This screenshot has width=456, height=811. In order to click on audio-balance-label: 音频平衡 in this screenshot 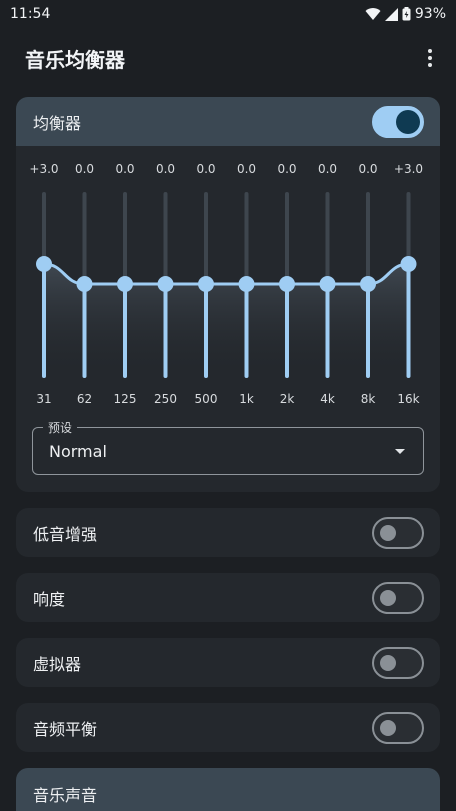, I will do `click(65, 729)`.